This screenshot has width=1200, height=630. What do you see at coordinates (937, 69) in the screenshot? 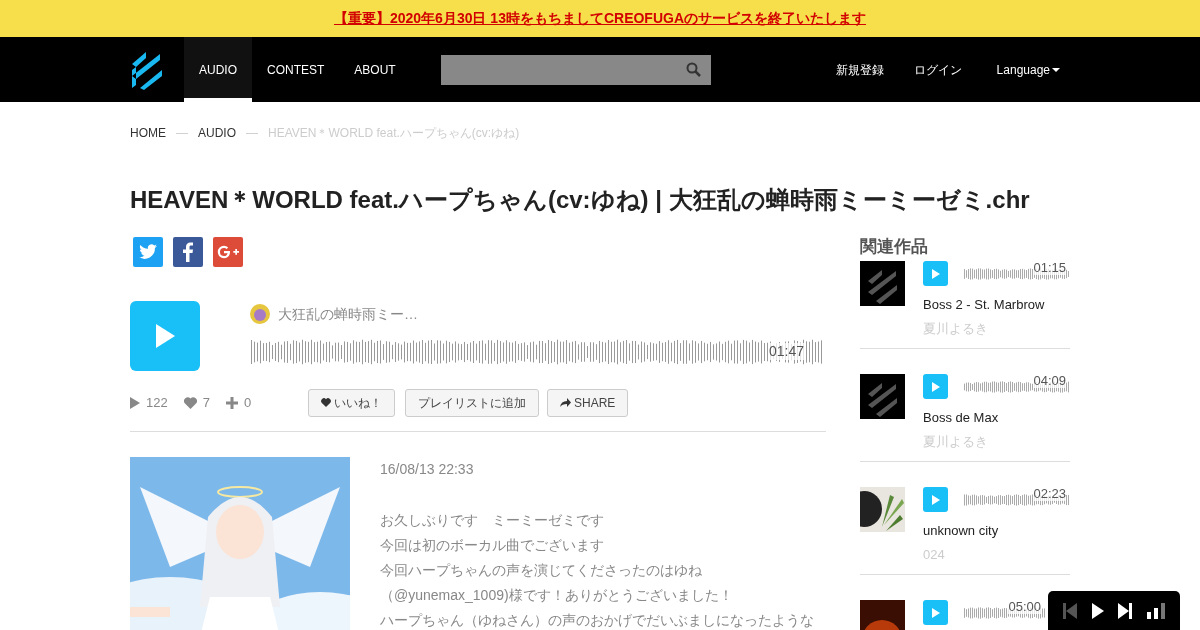
I see `nav-link: ログイン` at bounding box center [937, 69].